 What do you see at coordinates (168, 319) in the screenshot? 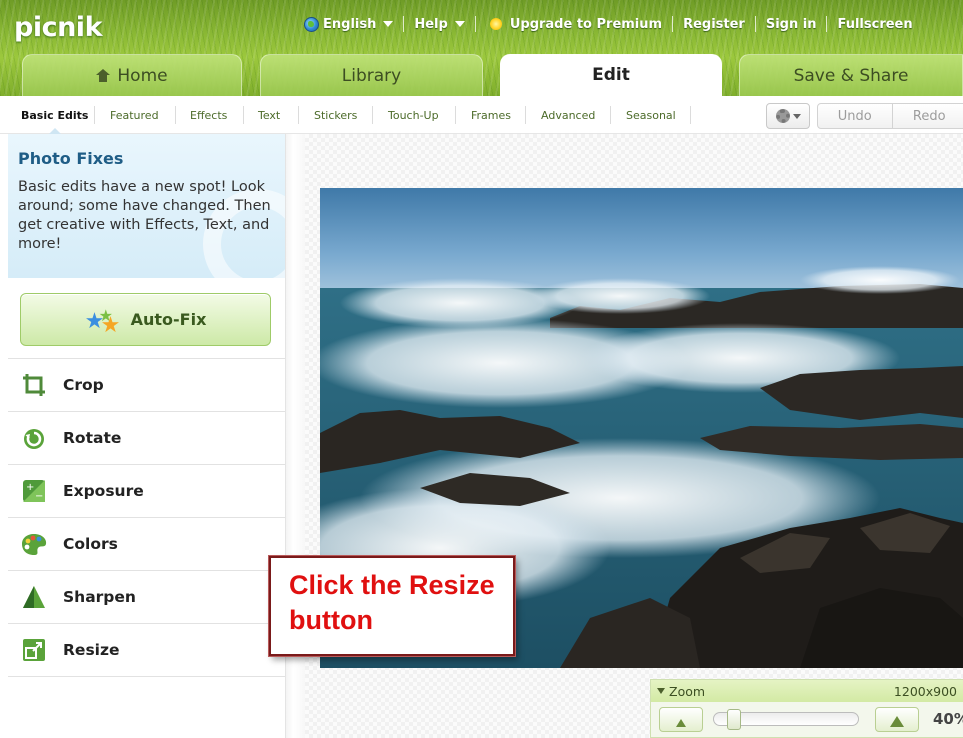
I see `auto-fix-label: Auto-Fix` at bounding box center [168, 319].